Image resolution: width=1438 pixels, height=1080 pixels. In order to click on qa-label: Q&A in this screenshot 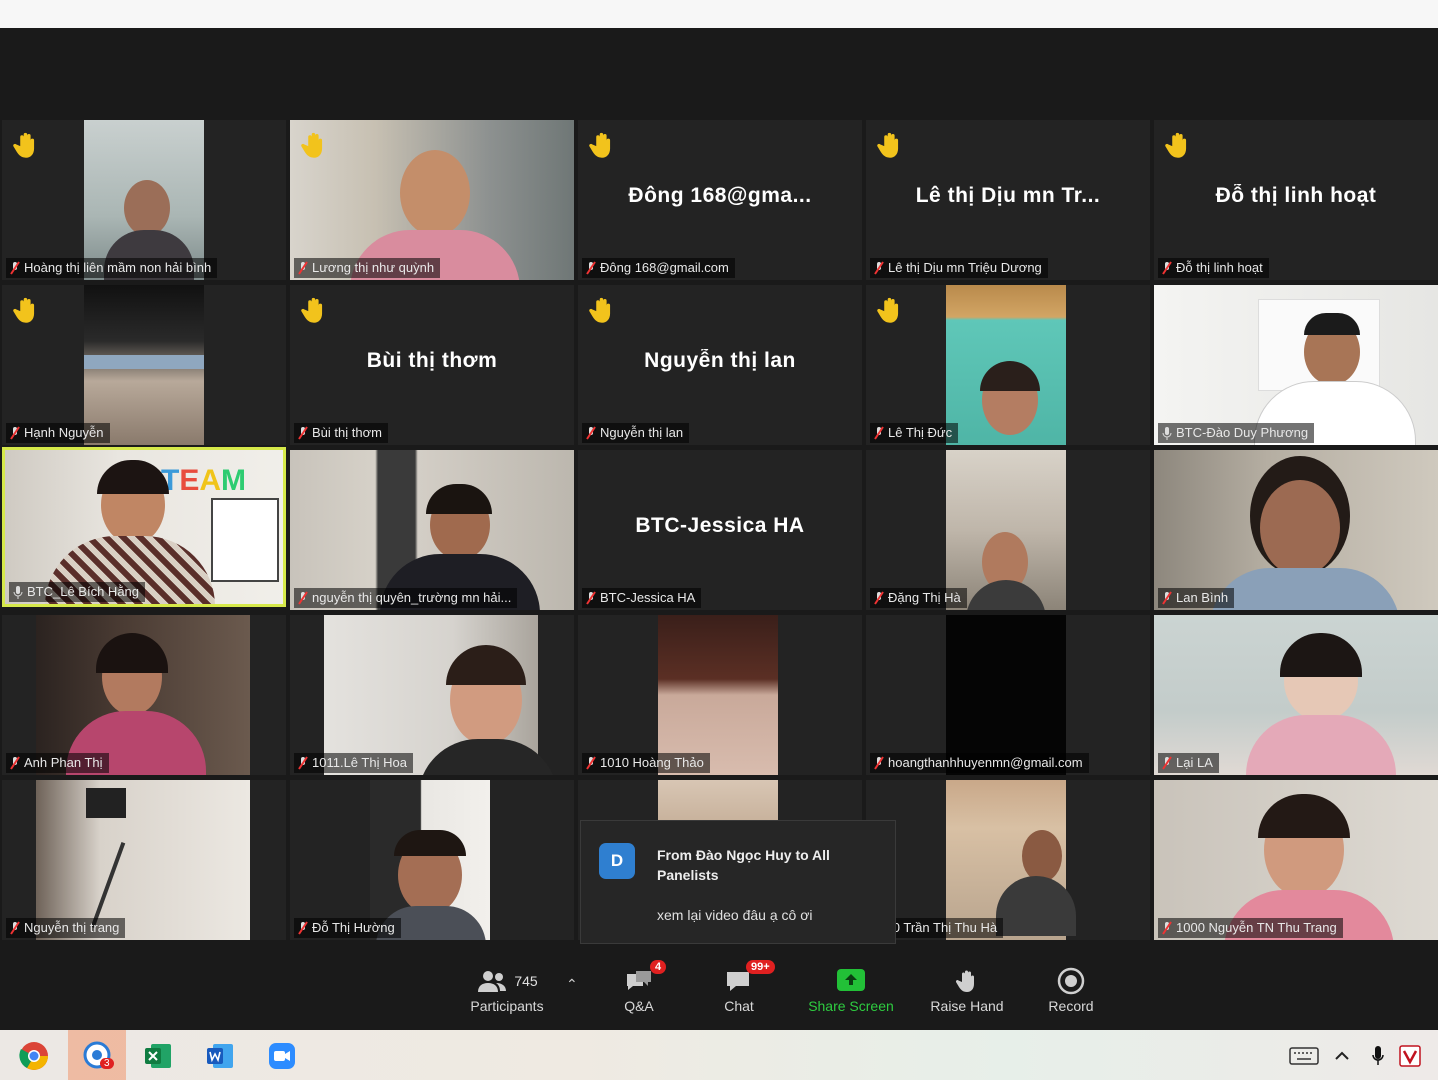, I will do `click(639, 1006)`.